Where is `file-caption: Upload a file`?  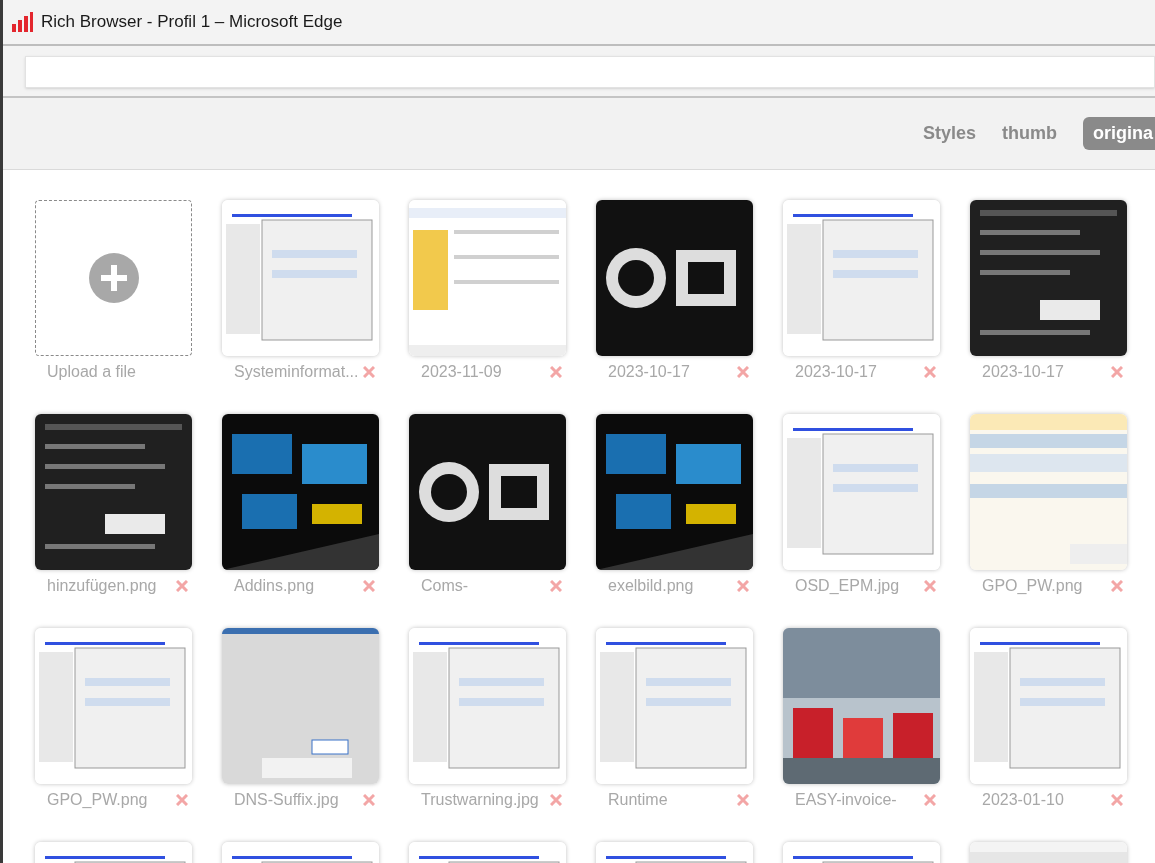 file-caption: Upload a file is located at coordinates (91, 372).